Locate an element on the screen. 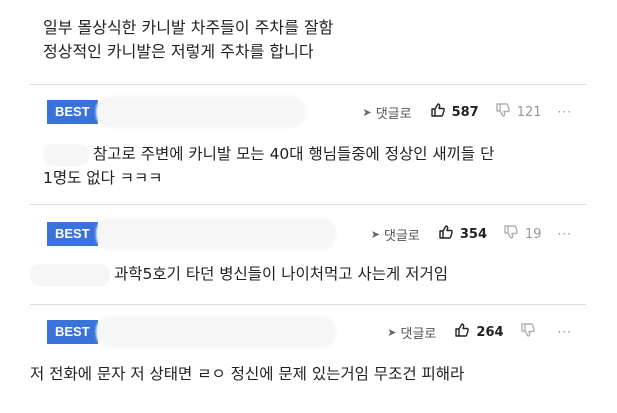 The height and width of the screenshot is (413, 617). comment-actions: ➤ 댓글로 587 121 ··· is located at coordinates (467, 112).